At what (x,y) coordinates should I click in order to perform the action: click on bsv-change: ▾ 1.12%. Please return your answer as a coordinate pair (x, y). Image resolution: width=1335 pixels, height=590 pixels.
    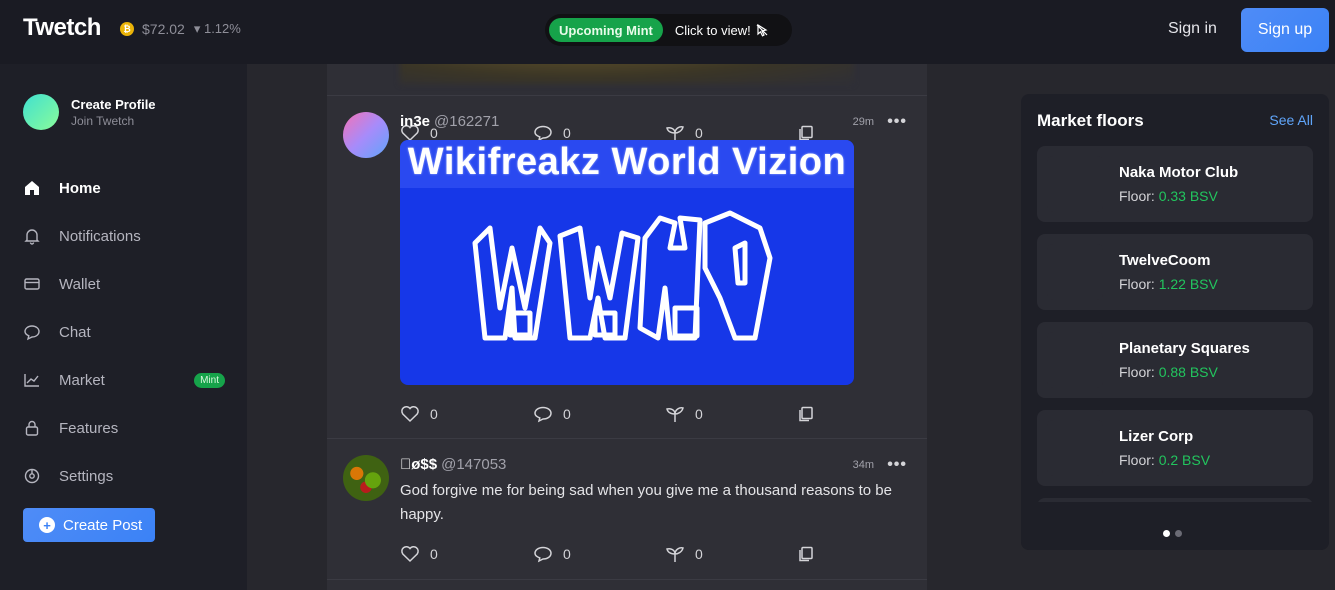
    Looking at the image, I should click on (217, 28).